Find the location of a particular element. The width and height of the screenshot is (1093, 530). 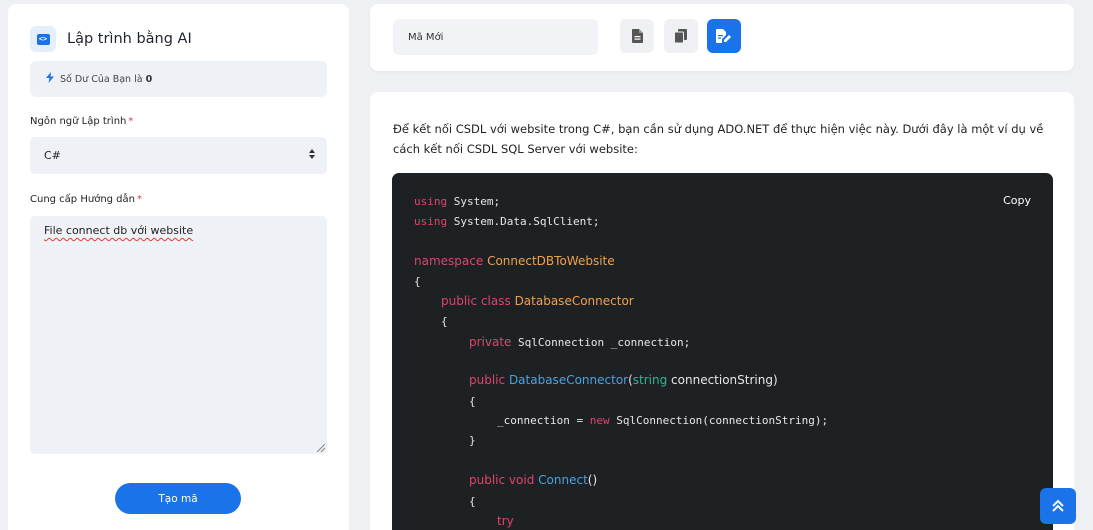

language-value: C# is located at coordinates (52, 155).